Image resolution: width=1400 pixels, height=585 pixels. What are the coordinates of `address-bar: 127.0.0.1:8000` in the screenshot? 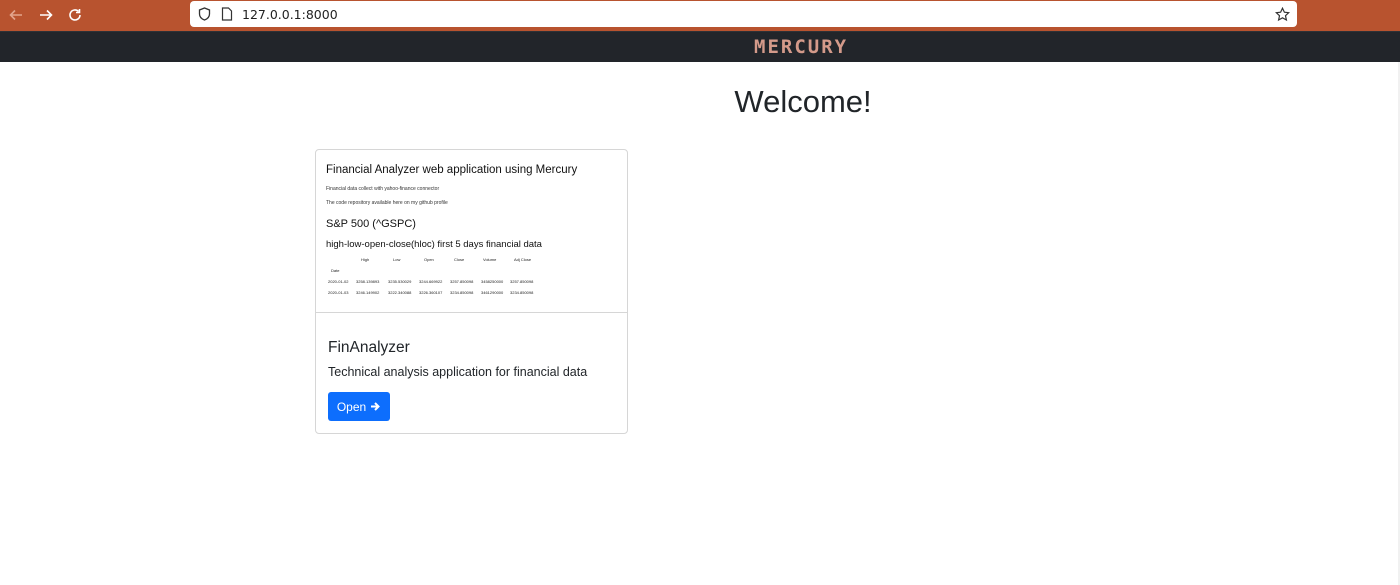 It's located at (743, 14).